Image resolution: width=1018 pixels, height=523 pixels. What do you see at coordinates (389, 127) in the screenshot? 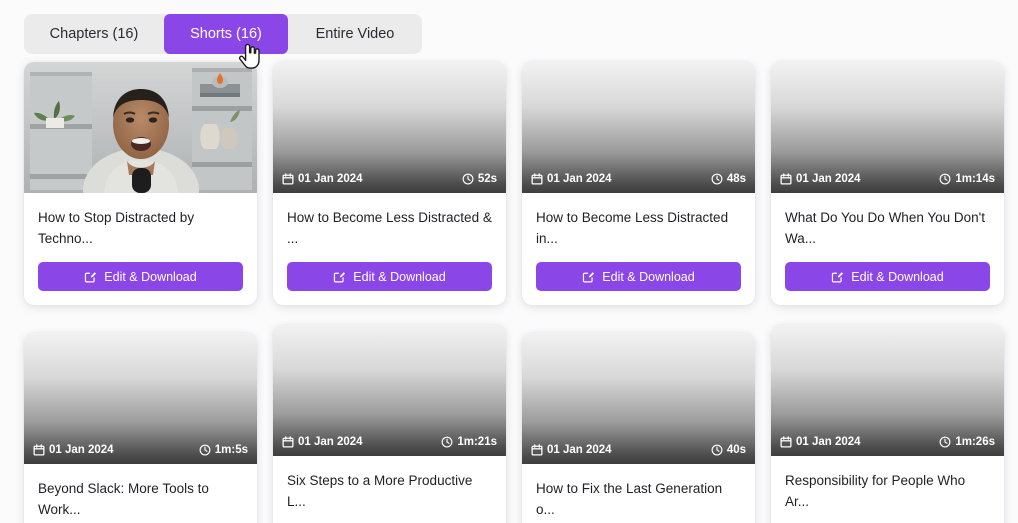
I see `card-thumbnail-placeholder: 01 Jan 2024 52s` at bounding box center [389, 127].